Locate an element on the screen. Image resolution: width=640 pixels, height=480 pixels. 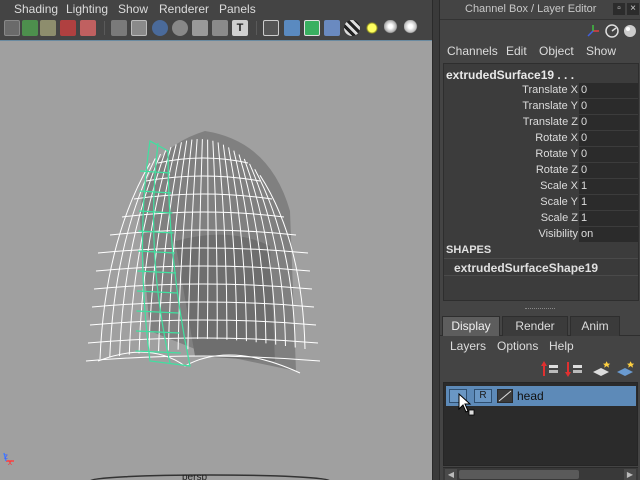
move-layer-up-icon is located at coordinates (550, 369).